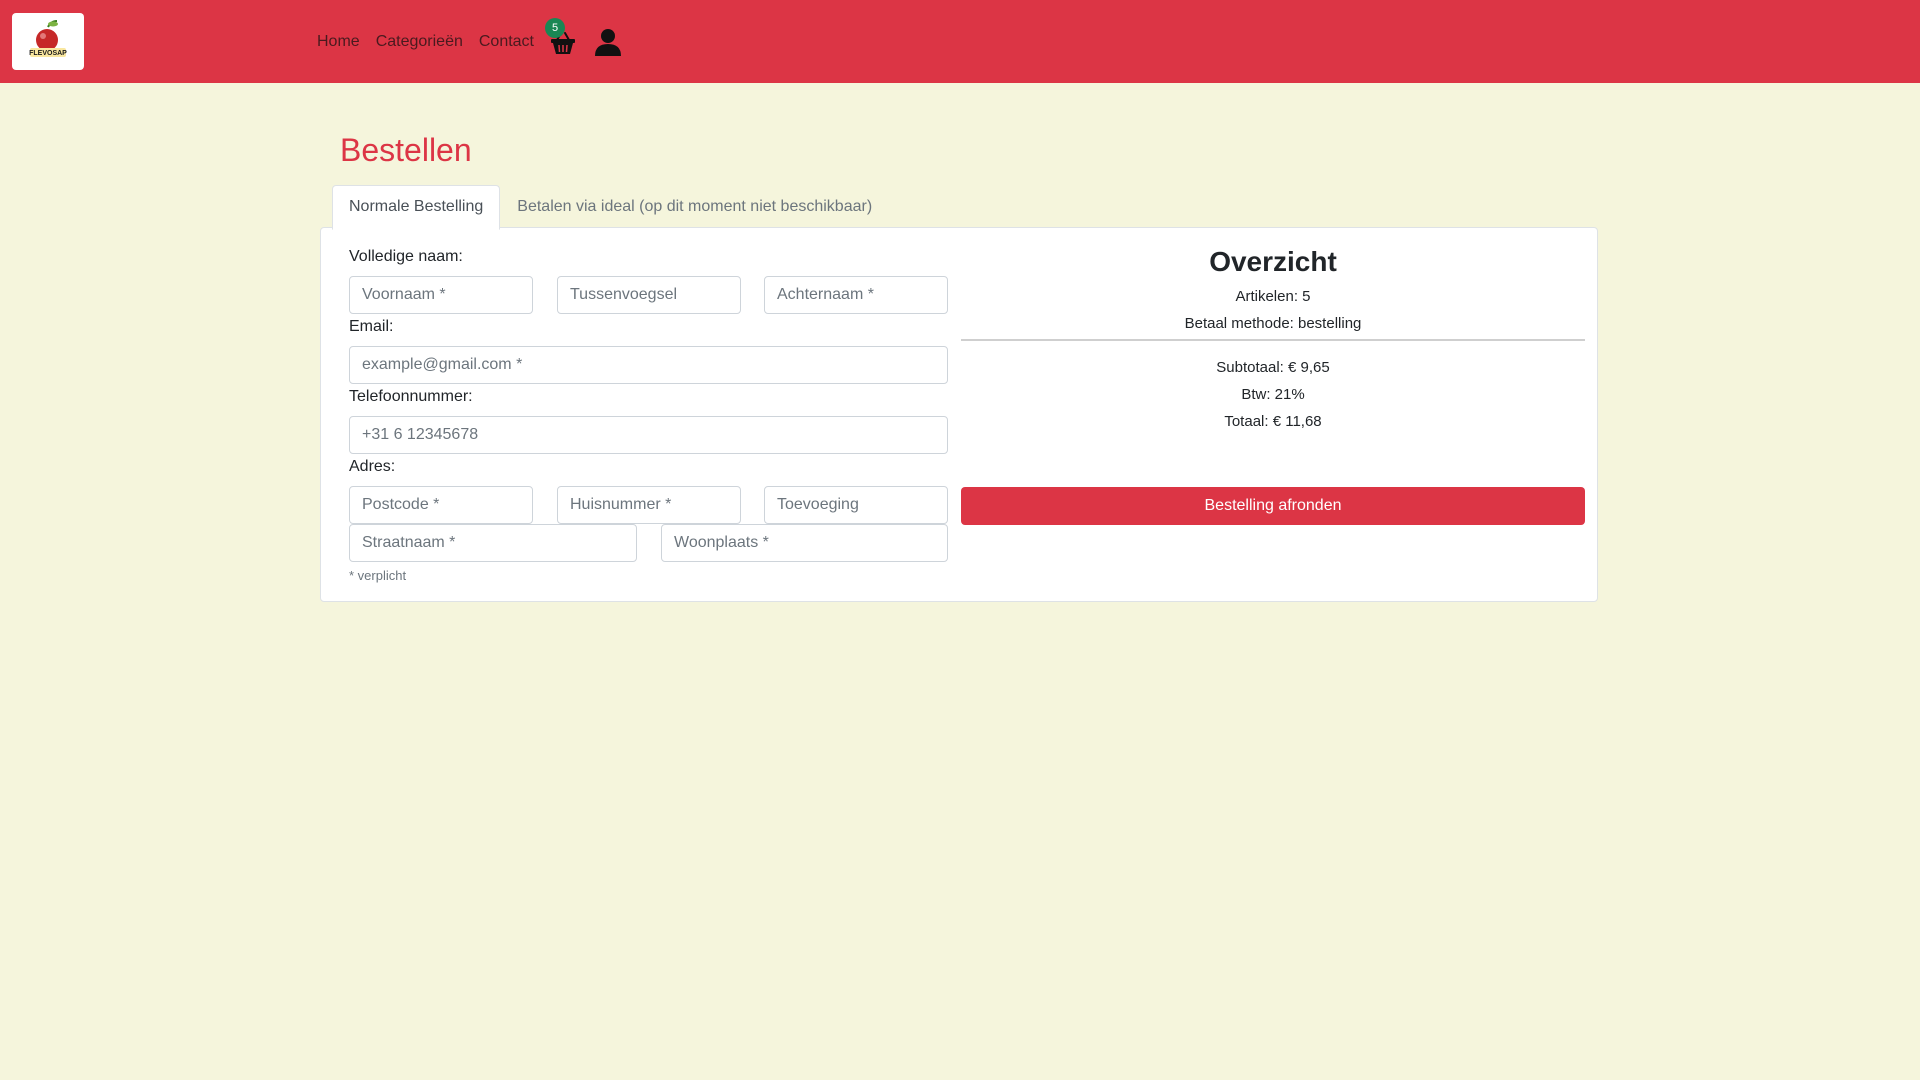 This screenshot has width=1920, height=1080. Describe the element at coordinates (338, 42) in the screenshot. I see `nav-home-link: Home` at that location.